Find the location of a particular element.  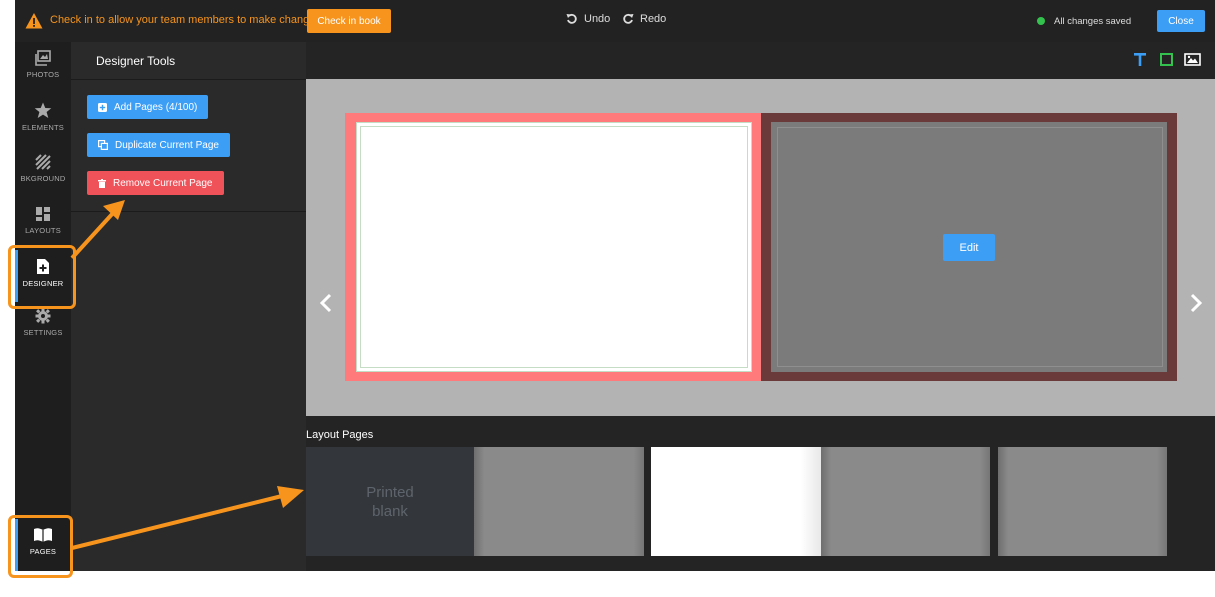

close-button: Close is located at coordinates (1181, 21).